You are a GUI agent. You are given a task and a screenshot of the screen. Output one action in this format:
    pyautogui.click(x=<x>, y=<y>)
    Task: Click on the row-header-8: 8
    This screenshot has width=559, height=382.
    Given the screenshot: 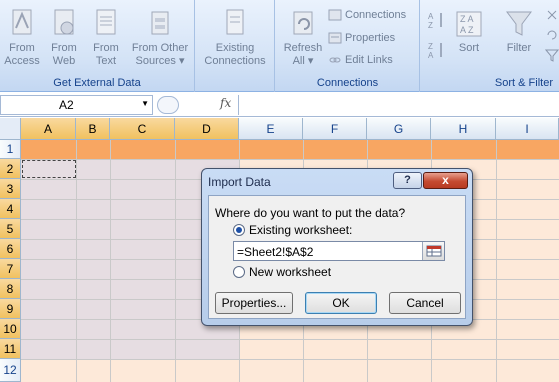 What is the action you would take?
    pyautogui.click(x=10, y=289)
    